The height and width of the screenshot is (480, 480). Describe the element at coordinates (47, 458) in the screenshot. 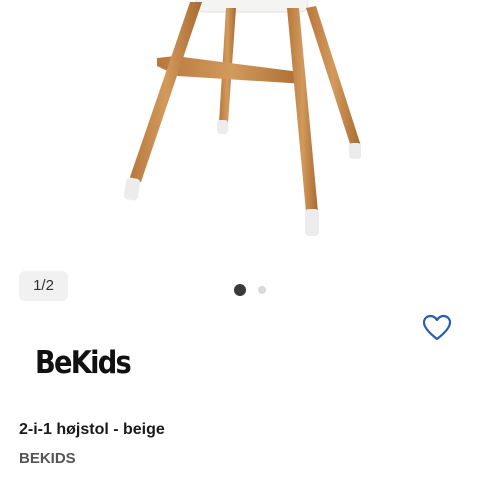

I see `product-brand: BEKIDS` at that location.